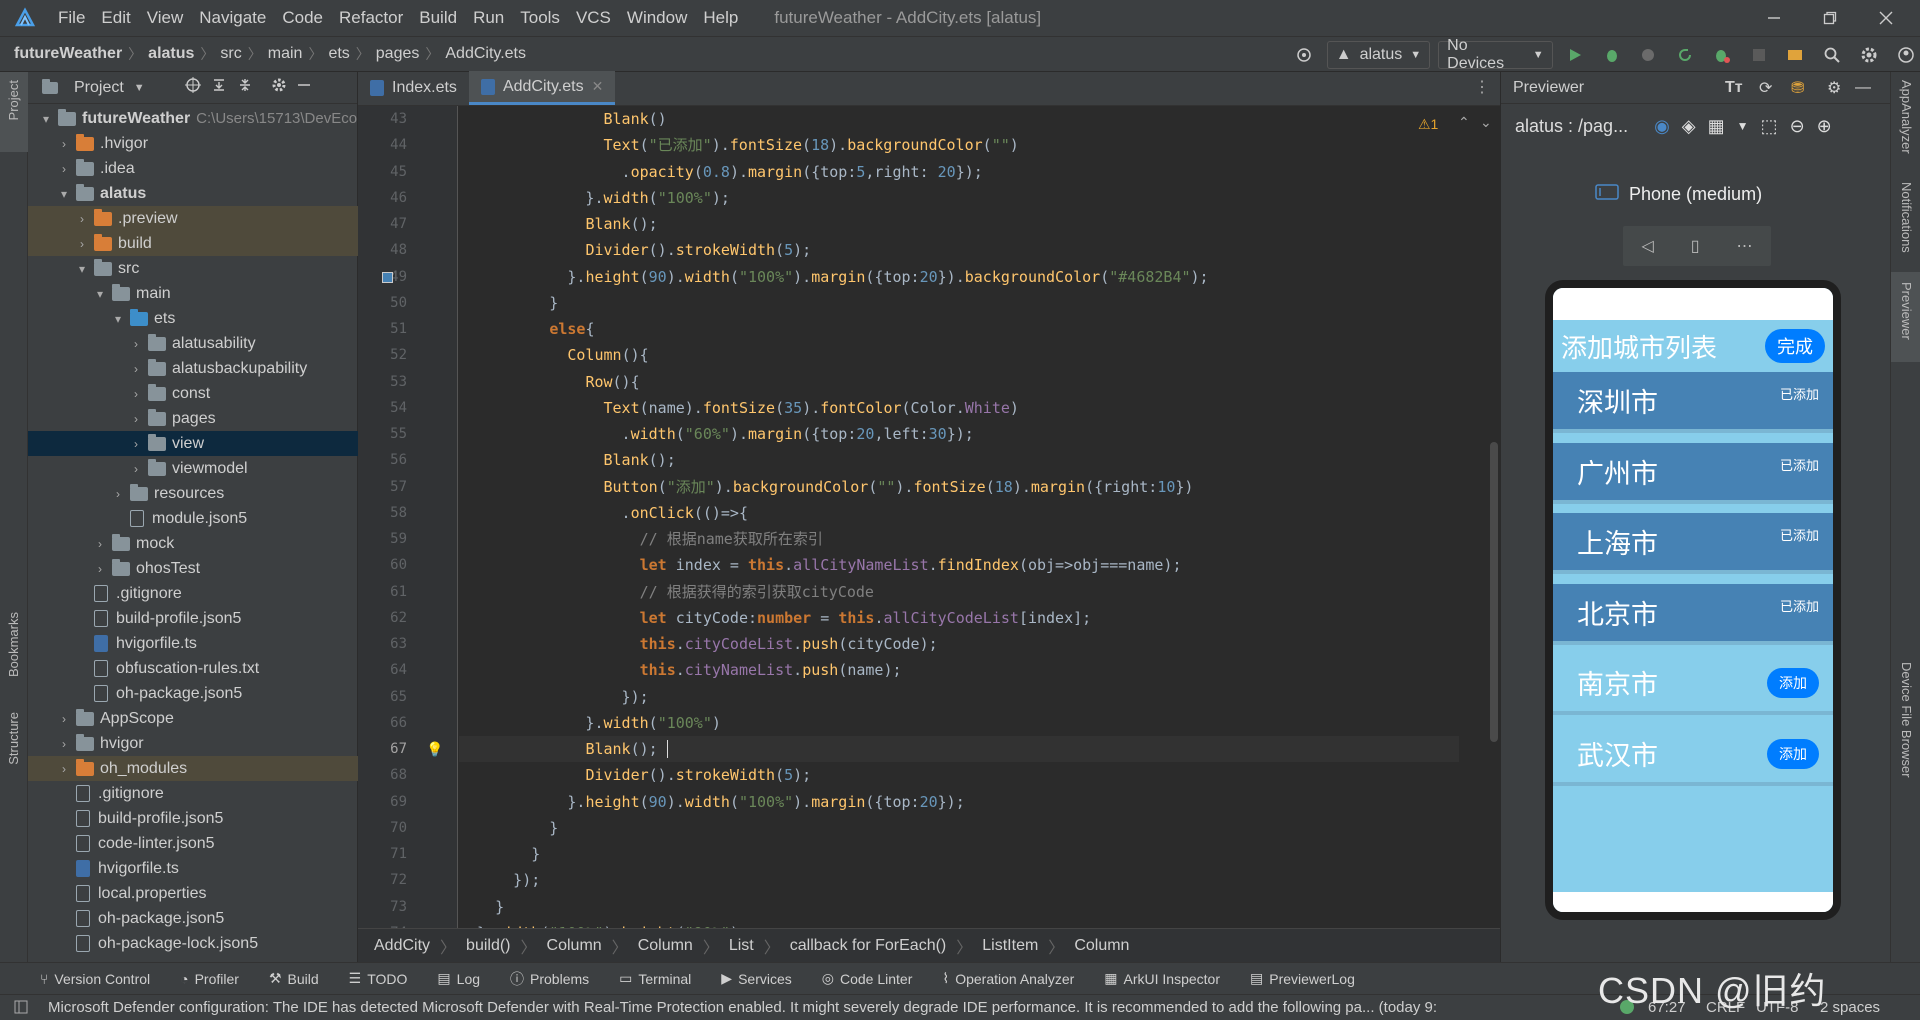  Describe the element at coordinates (1832, 55) in the screenshot. I see `search-icon` at that location.